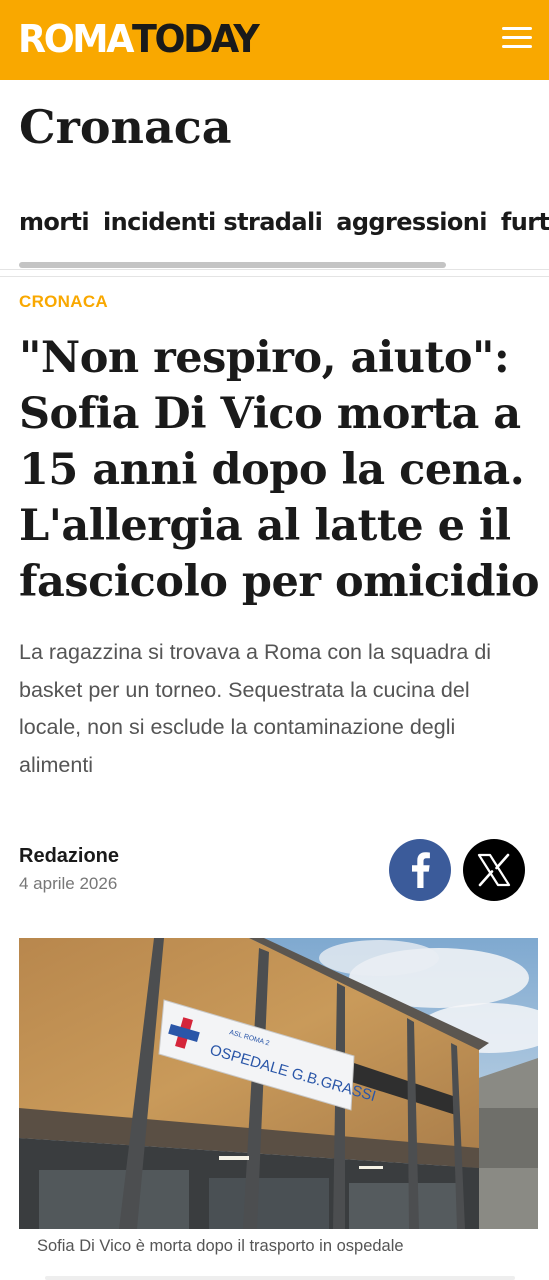 This screenshot has height=1280, width=549. What do you see at coordinates (68, 883) in the screenshot?
I see `article-date: 4 aprile 2026` at bounding box center [68, 883].